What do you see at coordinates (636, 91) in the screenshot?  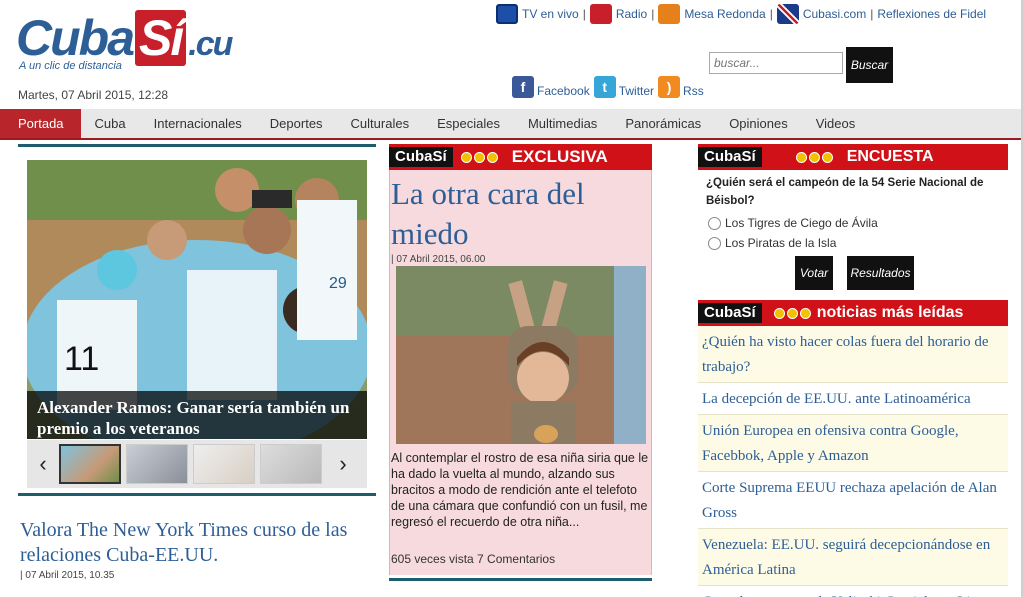 I see `twitter-label: Twitter` at bounding box center [636, 91].